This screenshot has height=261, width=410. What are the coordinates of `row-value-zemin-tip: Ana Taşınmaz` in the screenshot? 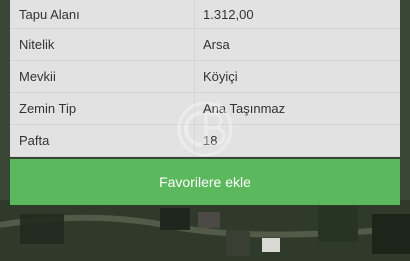 It's located at (244, 108).